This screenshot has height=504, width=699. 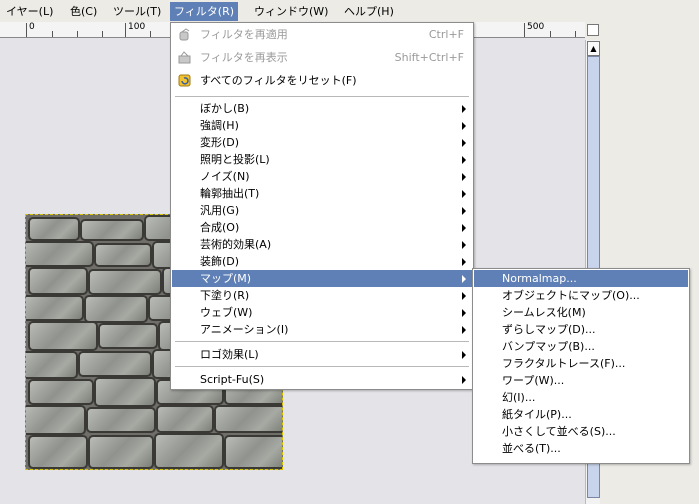 I want to click on menu-item-decor: 装飾(D), so click(x=322, y=261).